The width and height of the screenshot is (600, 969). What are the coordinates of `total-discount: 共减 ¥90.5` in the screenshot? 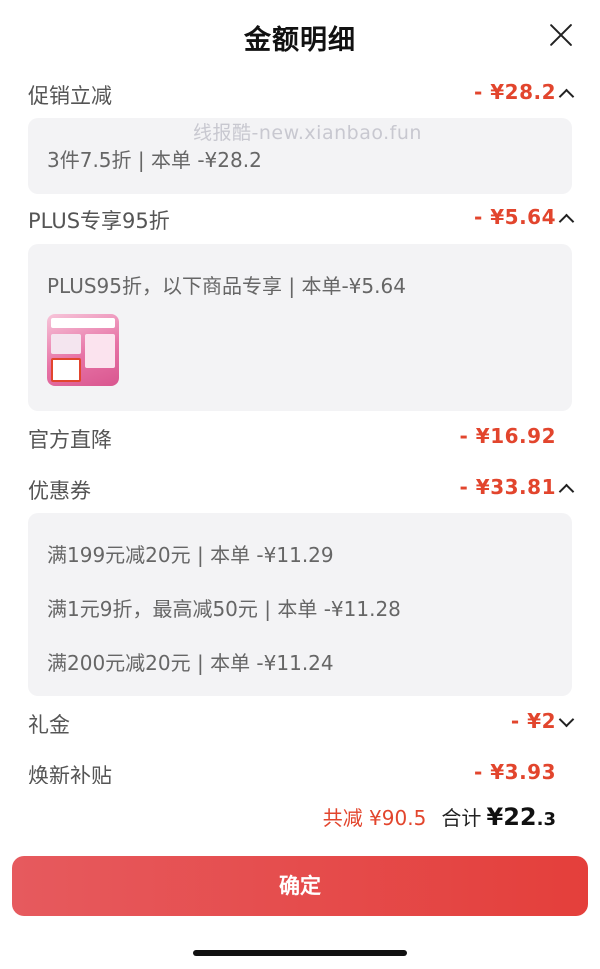 It's located at (374, 818).